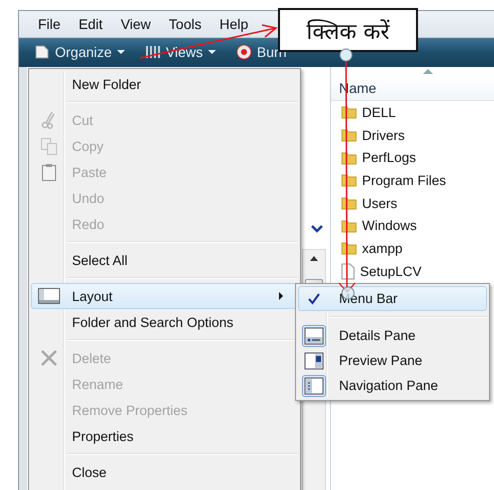 The image size is (494, 490). I want to click on menu-item: Edit, so click(91, 24).